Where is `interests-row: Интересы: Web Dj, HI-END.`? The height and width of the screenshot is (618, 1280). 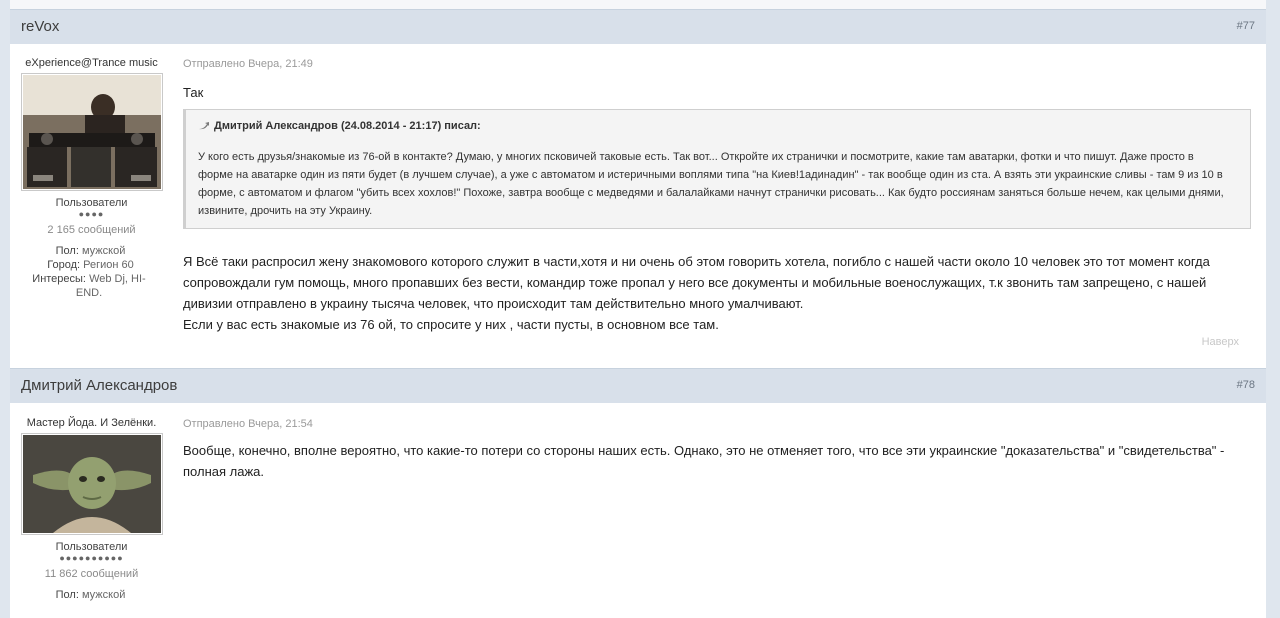
interests-row: Интересы: Web Dj, HI-END. is located at coordinates (89, 286).